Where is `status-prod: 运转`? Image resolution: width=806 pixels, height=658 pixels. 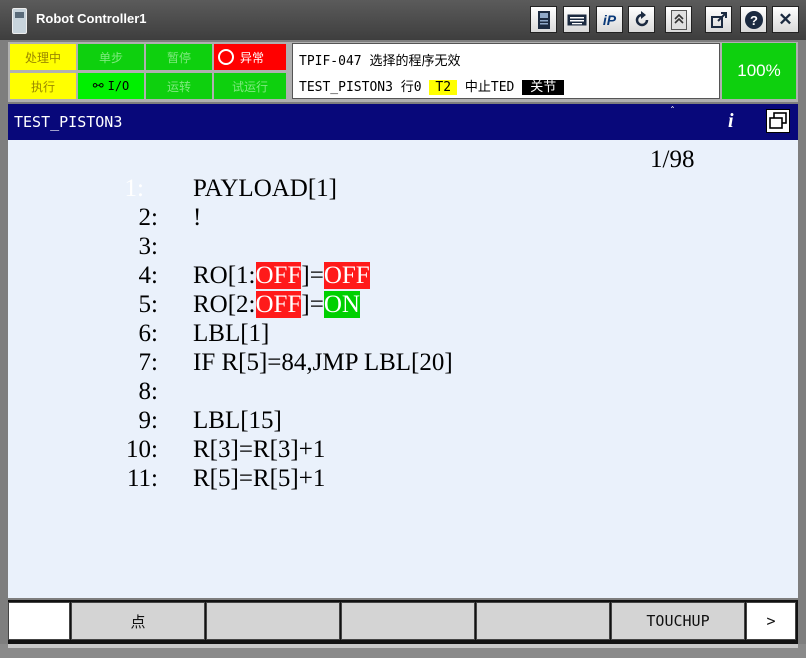
status-prod: 运转 is located at coordinates (179, 86).